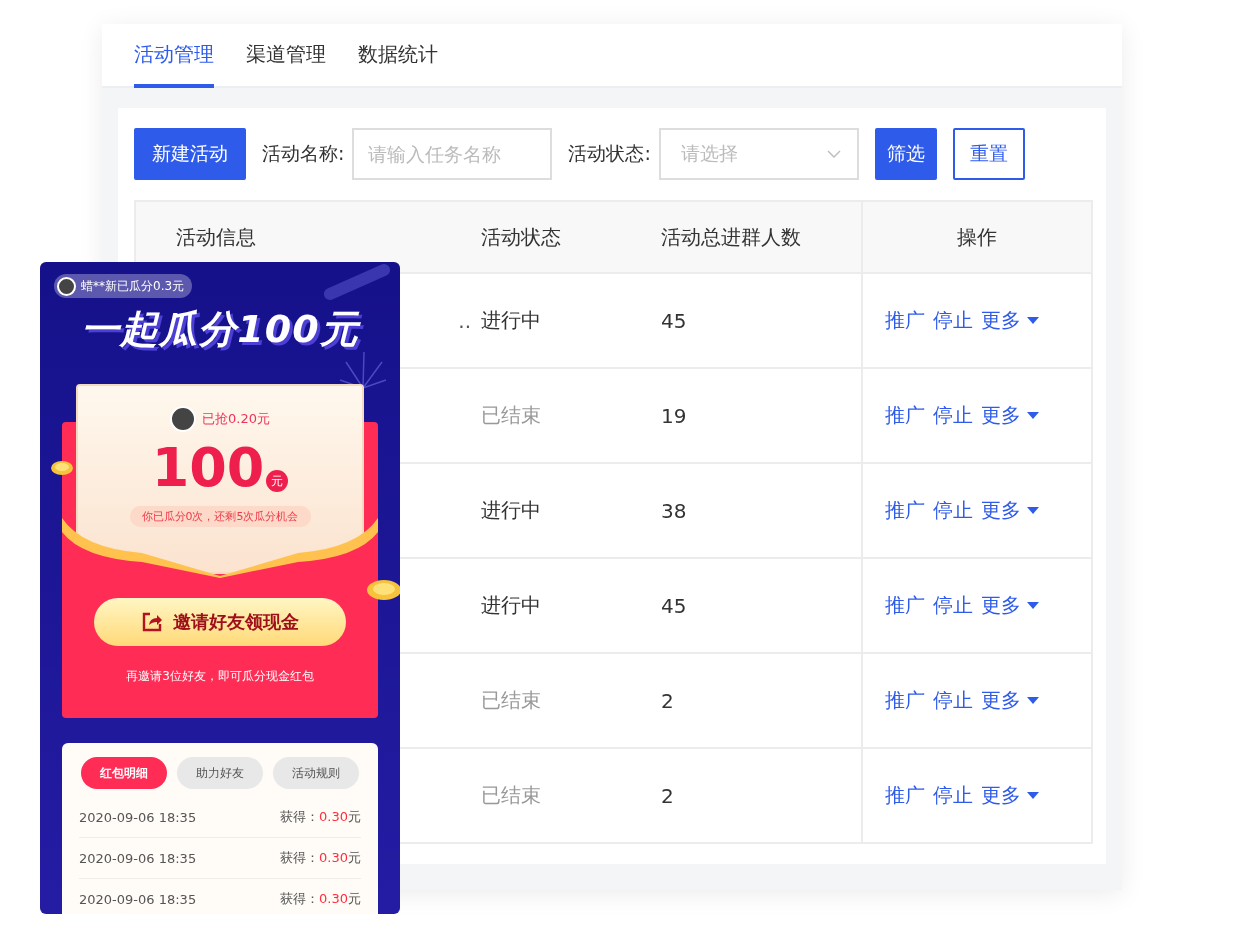 The width and height of the screenshot is (1240, 940). Describe the element at coordinates (988, 154) in the screenshot. I see `reset-button: 重置` at that location.